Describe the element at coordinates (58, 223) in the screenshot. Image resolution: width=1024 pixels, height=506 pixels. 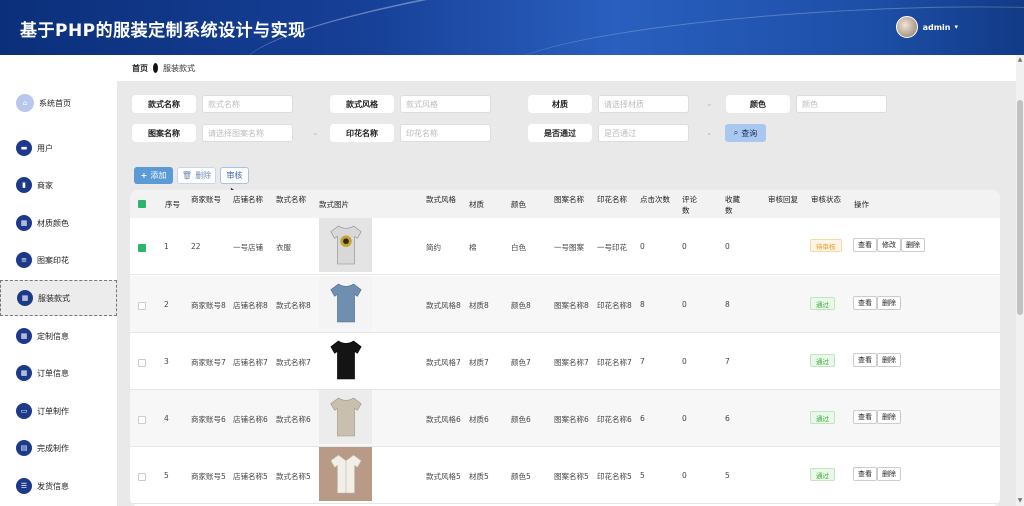
I see `sidebar-item-material-color: ▦ 材质颜色` at that location.